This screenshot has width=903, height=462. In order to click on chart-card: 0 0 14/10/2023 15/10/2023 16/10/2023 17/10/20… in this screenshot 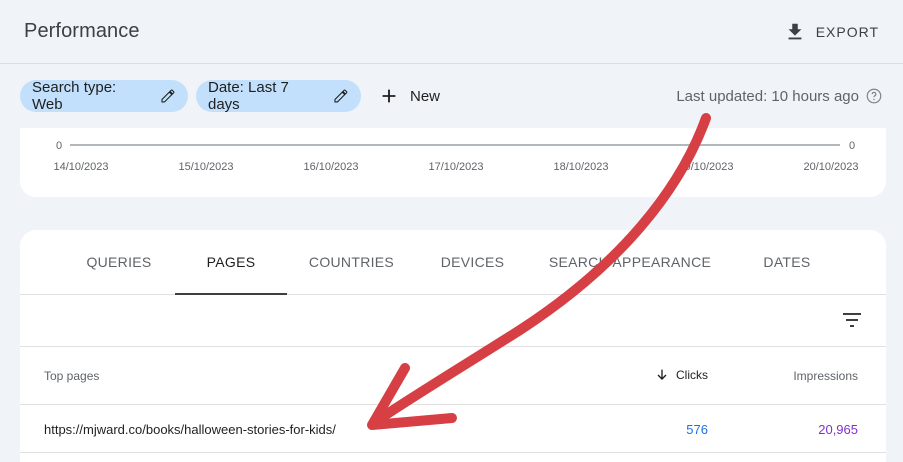, I will do `click(453, 162)`.